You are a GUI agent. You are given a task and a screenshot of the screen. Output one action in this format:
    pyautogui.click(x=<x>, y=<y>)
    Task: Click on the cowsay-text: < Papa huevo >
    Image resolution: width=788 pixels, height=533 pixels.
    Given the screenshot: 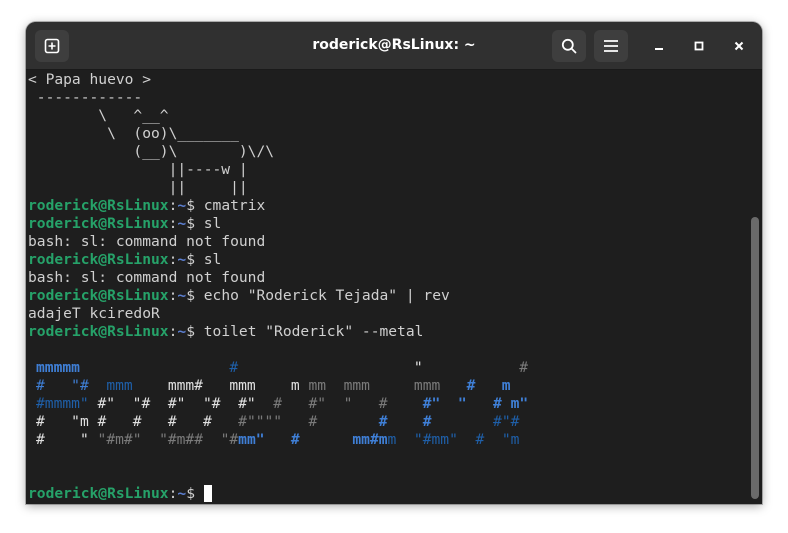 What is the action you would take?
    pyautogui.click(x=90, y=79)
    